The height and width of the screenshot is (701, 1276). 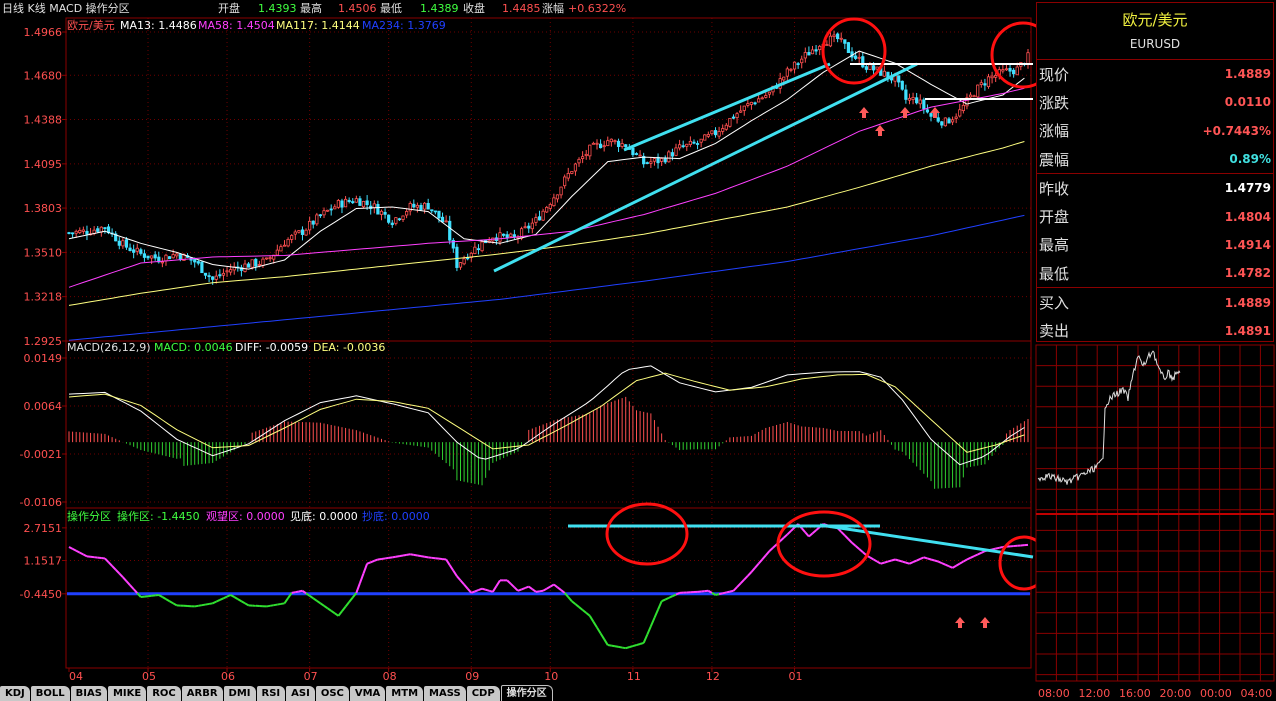 I want to click on x-tick-label: 11, so click(x=634, y=676).